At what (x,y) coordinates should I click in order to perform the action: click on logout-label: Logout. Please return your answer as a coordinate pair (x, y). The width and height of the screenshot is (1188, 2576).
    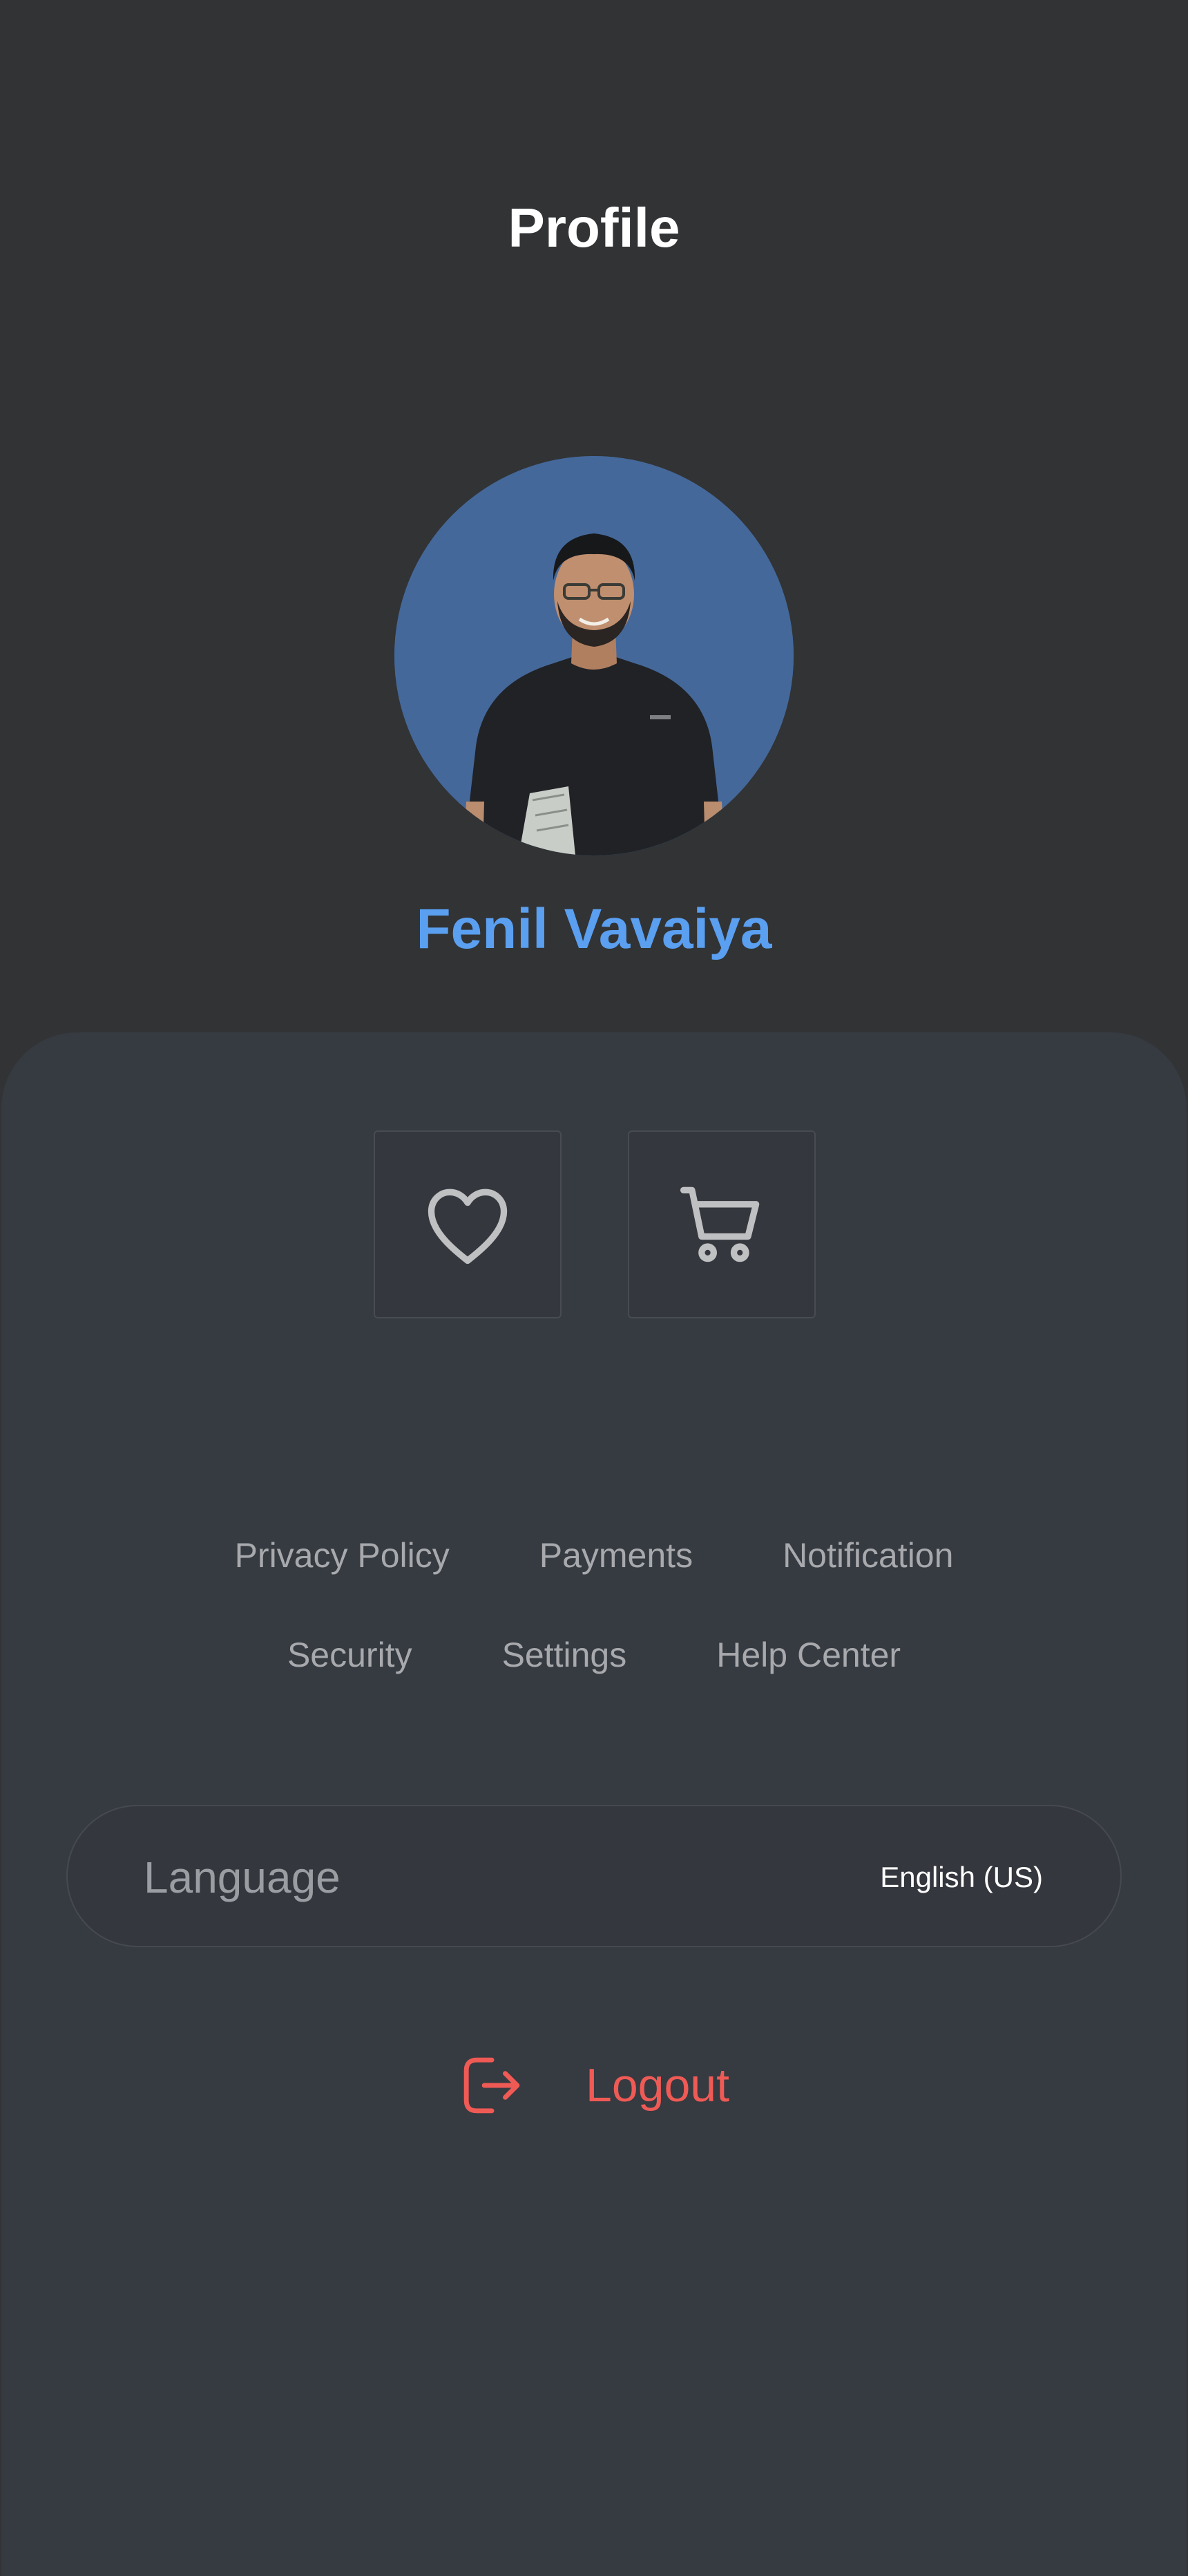
    Looking at the image, I should click on (657, 2085).